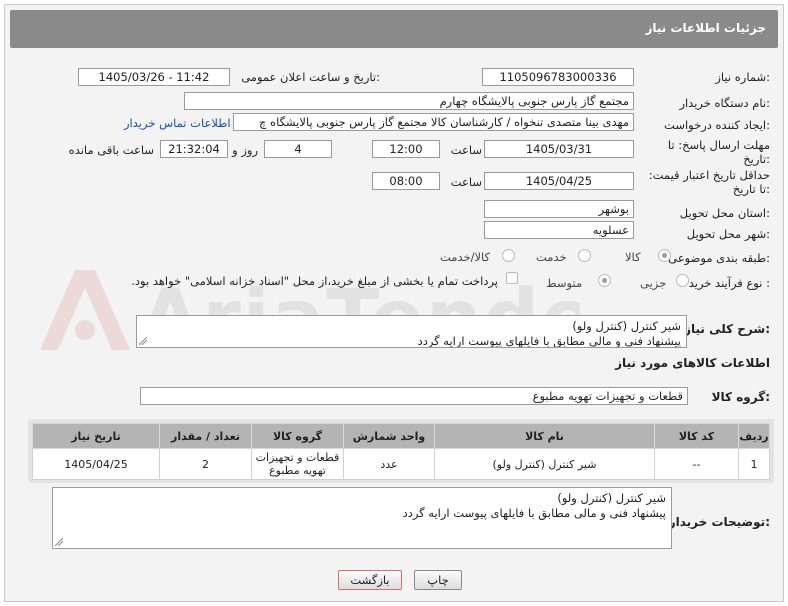 This screenshot has width=788, height=606. I want to click on col-header-need-date: تاریخ نیاز, so click(96, 436).